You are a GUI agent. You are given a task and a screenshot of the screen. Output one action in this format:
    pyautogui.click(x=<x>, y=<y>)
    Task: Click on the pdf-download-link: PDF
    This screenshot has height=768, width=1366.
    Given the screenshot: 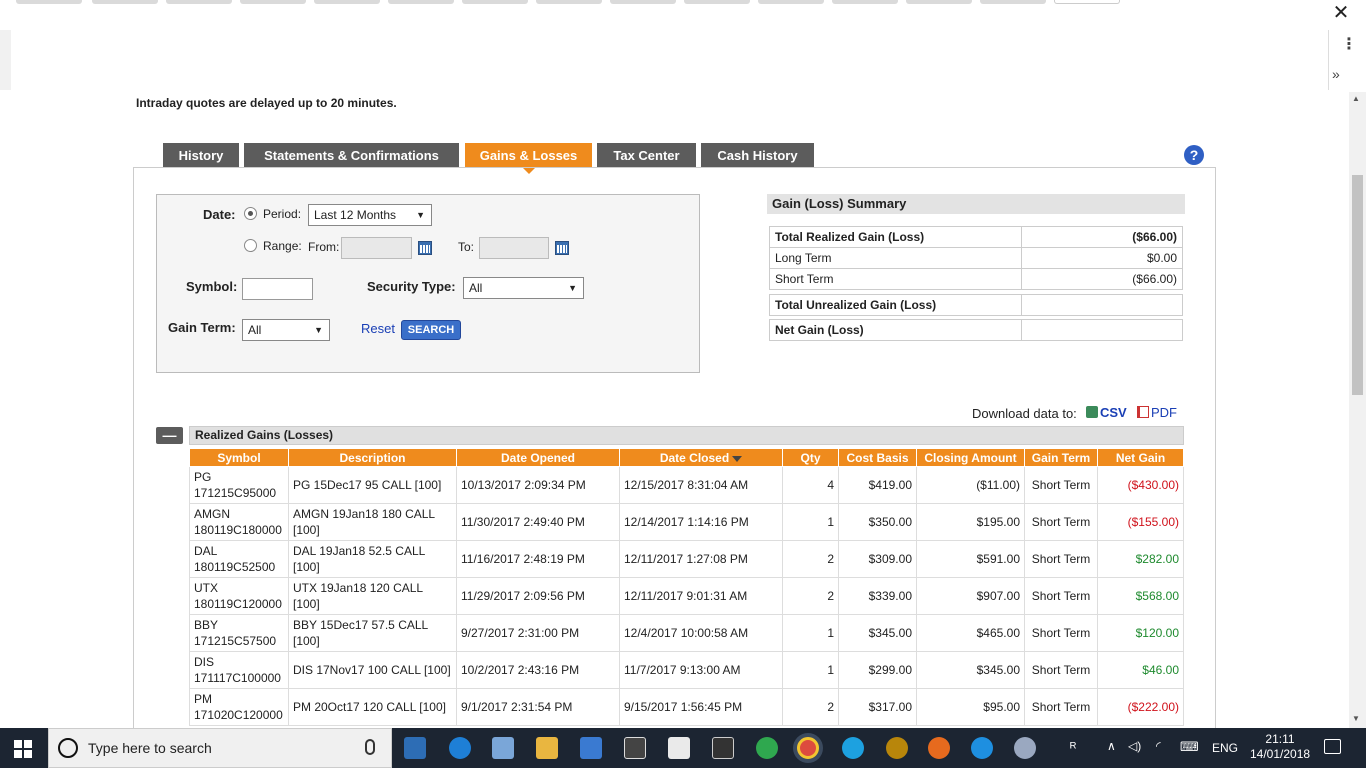 What is the action you would take?
    pyautogui.click(x=1157, y=412)
    